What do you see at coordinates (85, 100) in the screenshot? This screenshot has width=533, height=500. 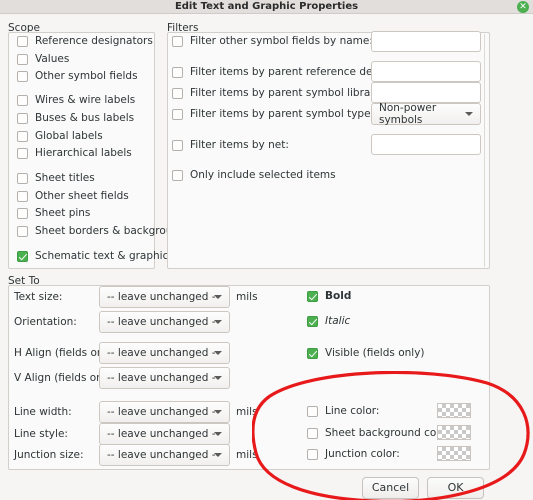 I see `scope-item-label: Wires & wire labels` at bounding box center [85, 100].